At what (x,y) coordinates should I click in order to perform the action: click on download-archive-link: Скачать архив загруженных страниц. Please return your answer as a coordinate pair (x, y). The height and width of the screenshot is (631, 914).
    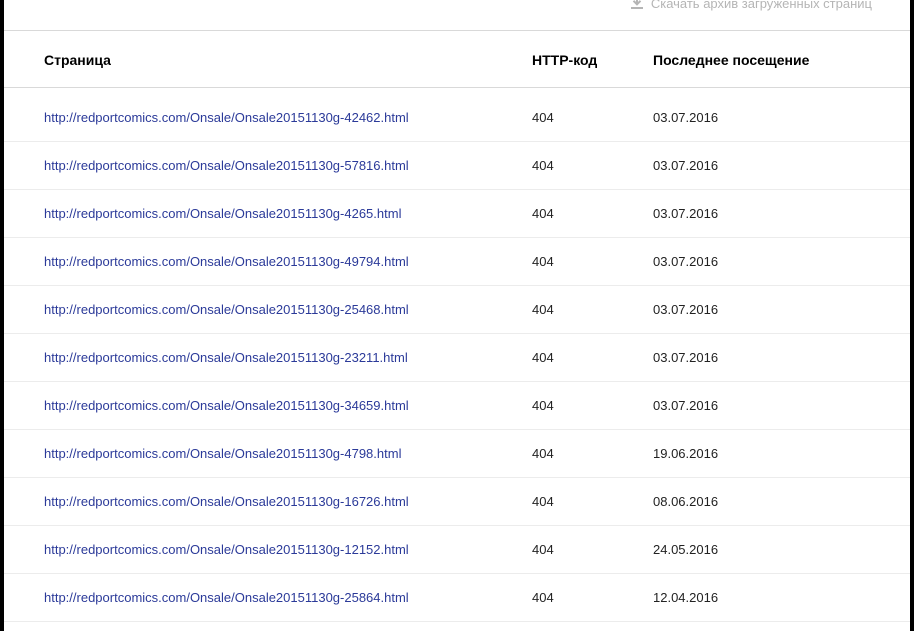
    Looking at the image, I should click on (751, 5).